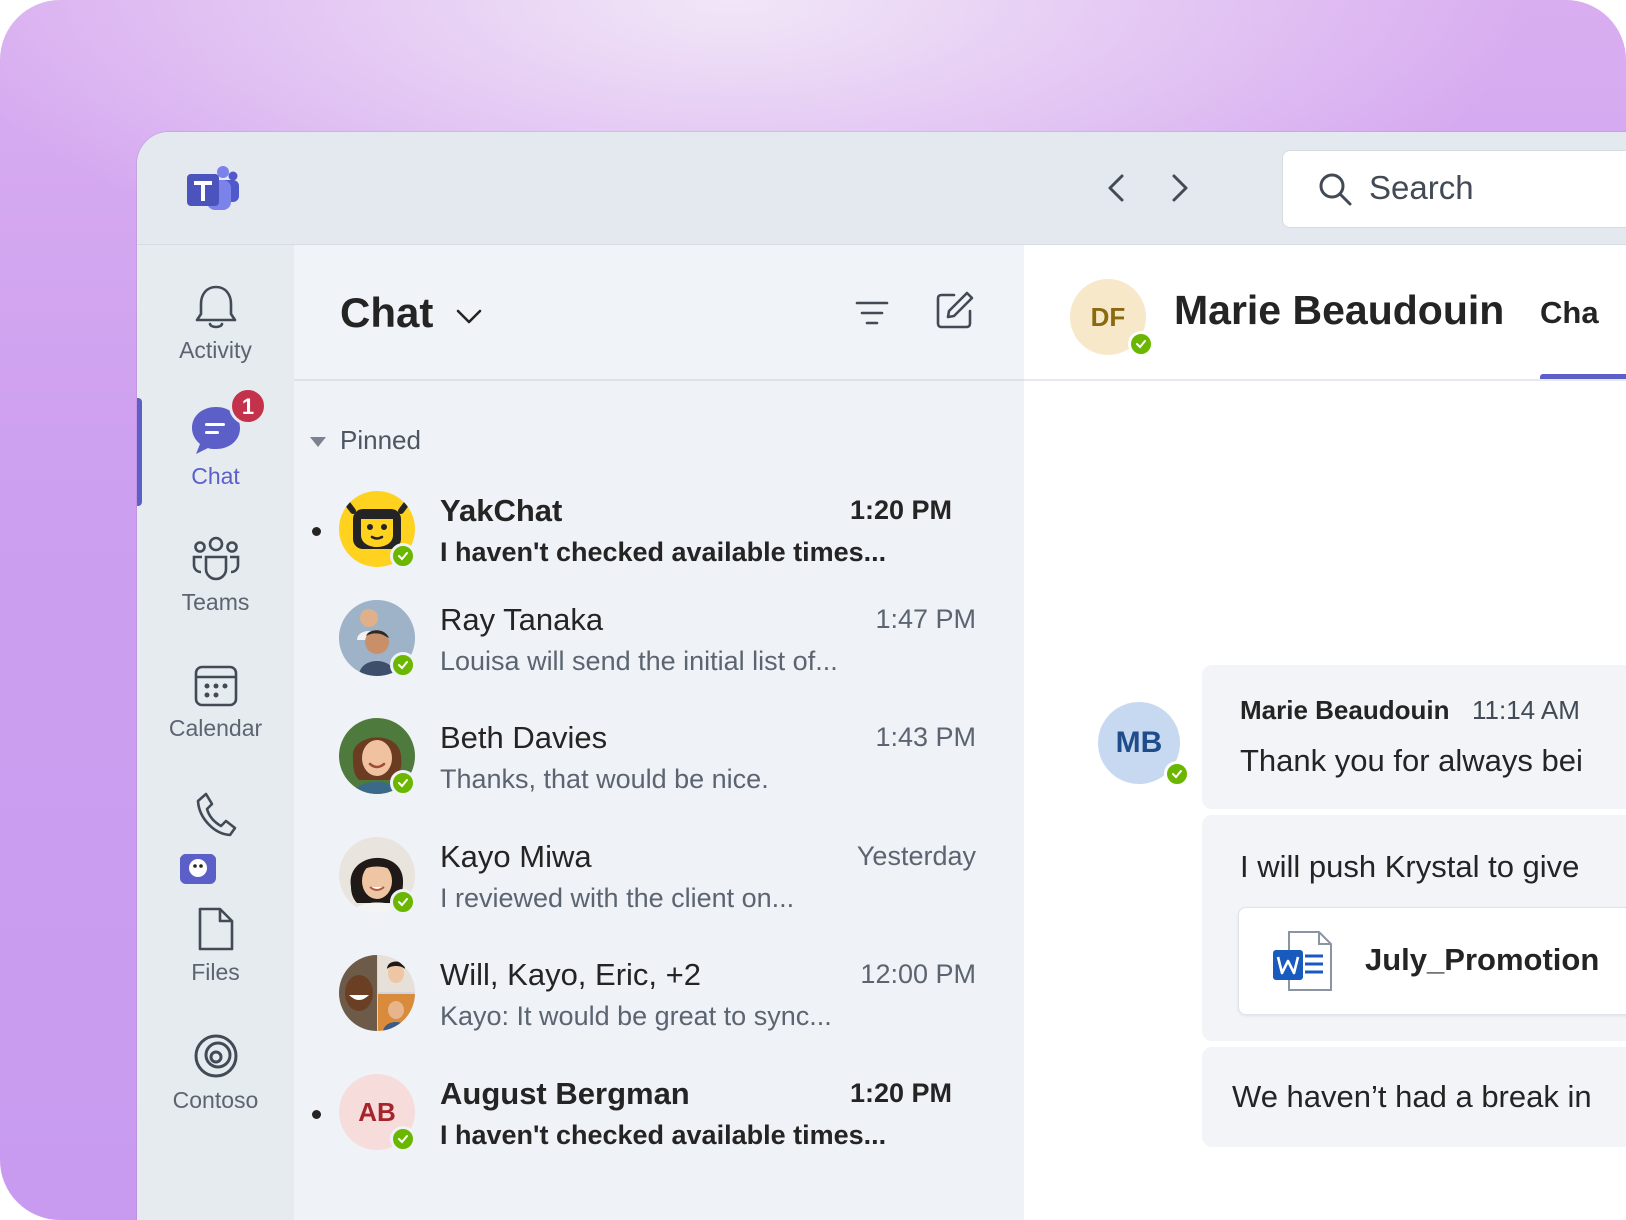 The height and width of the screenshot is (1220, 1626). I want to click on caret-down-icon, so click(318, 442).